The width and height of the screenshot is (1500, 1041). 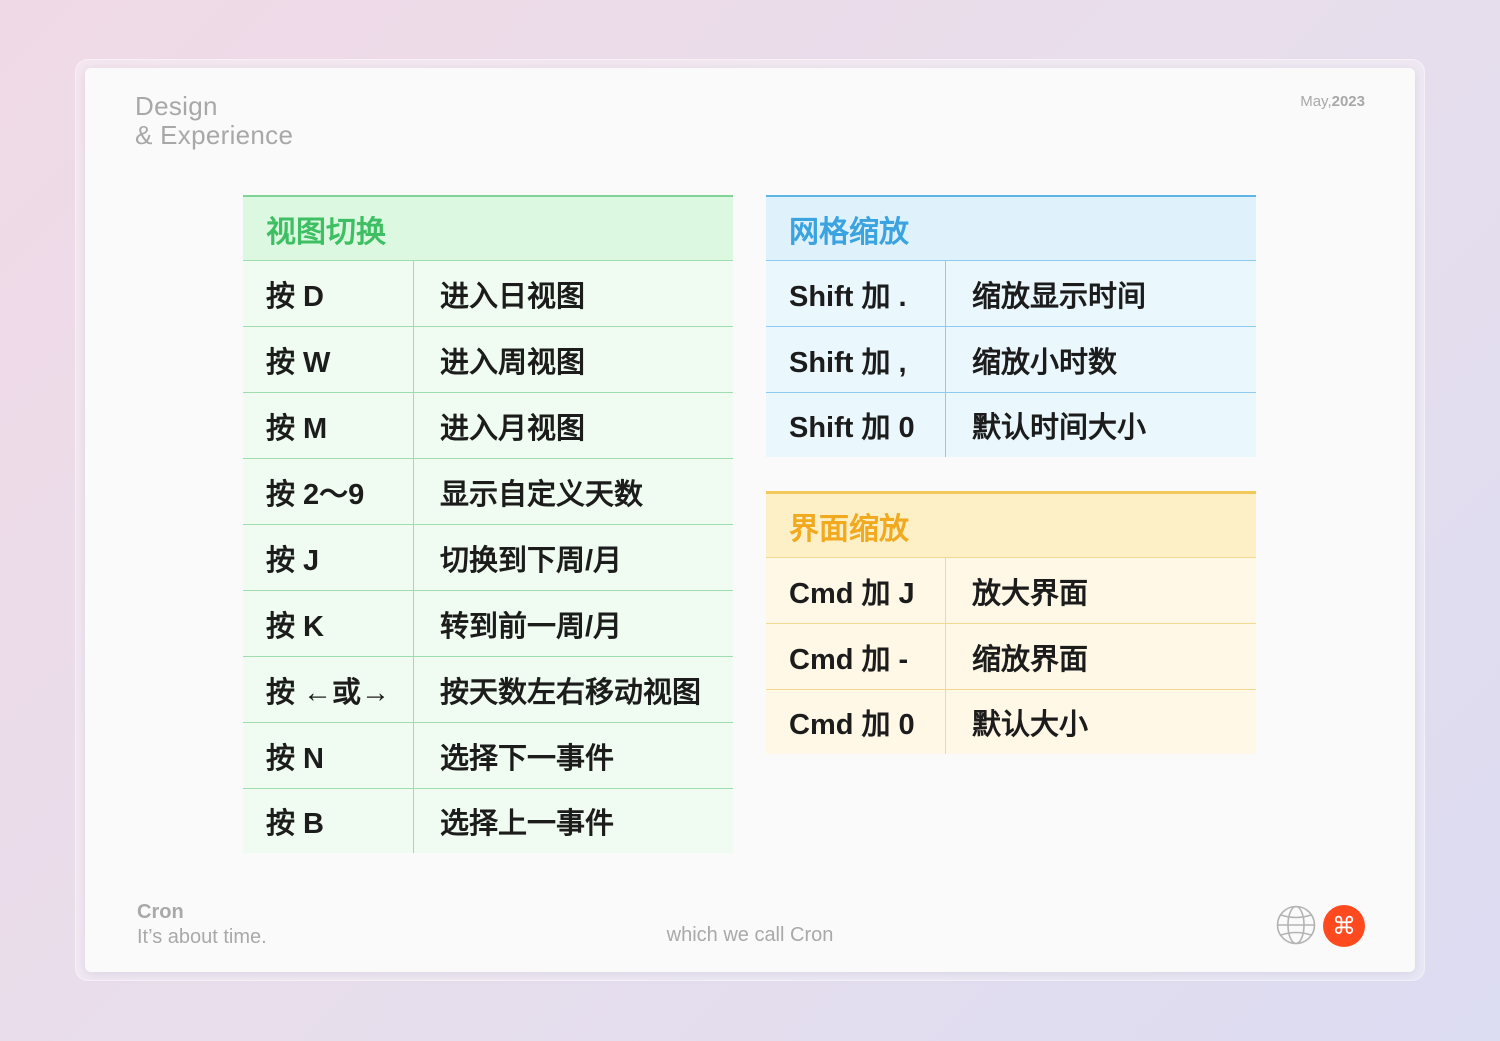 What do you see at coordinates (856, 590) in the screenshot?
I see `shortcut-key: Cmd 加 J` at bounding box center [856, 590].